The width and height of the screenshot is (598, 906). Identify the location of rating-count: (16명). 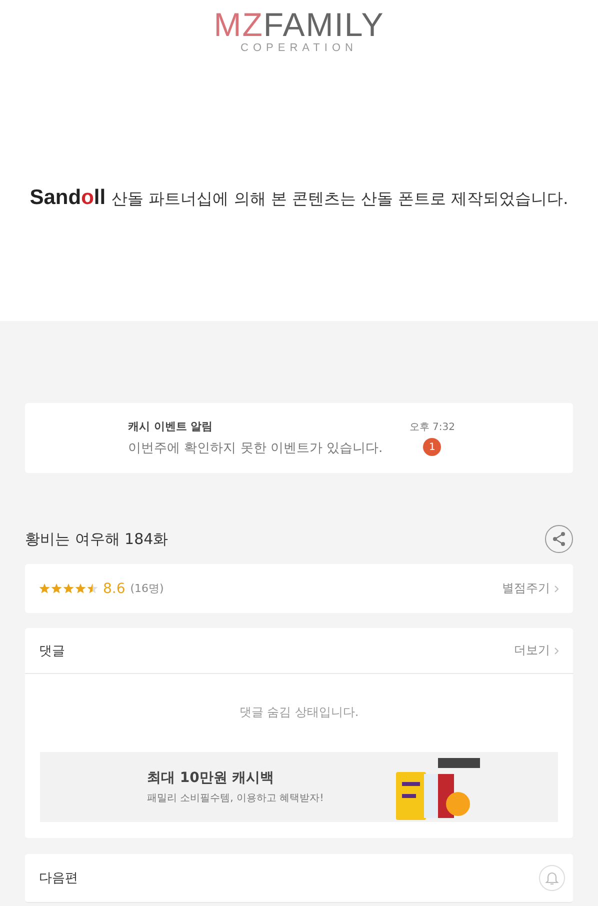
(147, 588).